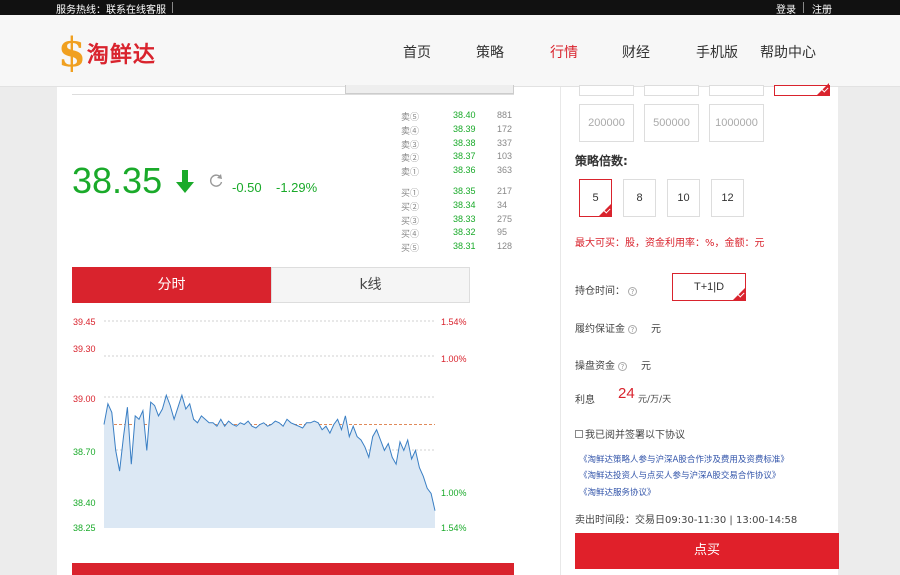 The height and width of the screenshot is (575, 900). Describe the element at coordinates (786, 8) in the screenshot. I see `login-link: 登录` at that location.